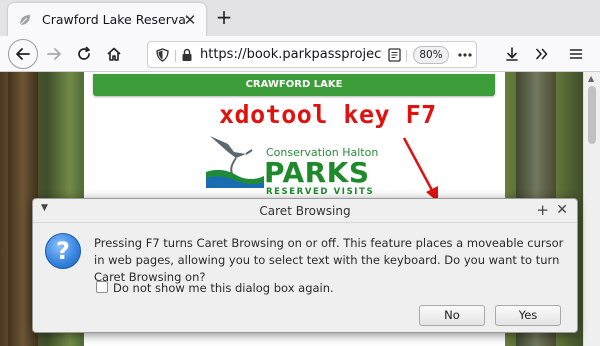  I want to click on overflow-icon, so click(542, 54).